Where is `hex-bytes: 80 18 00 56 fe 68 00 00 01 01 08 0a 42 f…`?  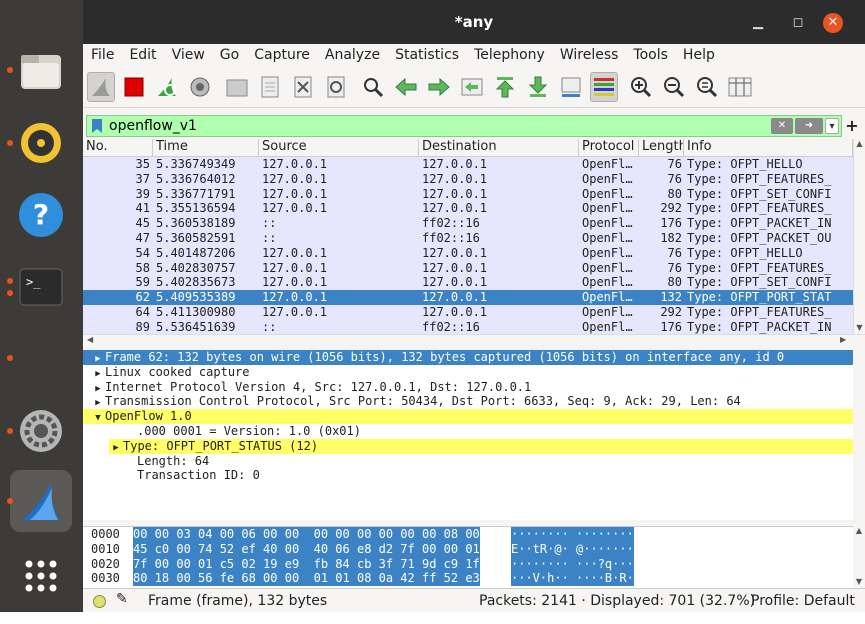
hex-bytes: 80 18 00 56 fe 68 00 00 01 01 08 0a 42 f… is located at coordinates (306, 579).